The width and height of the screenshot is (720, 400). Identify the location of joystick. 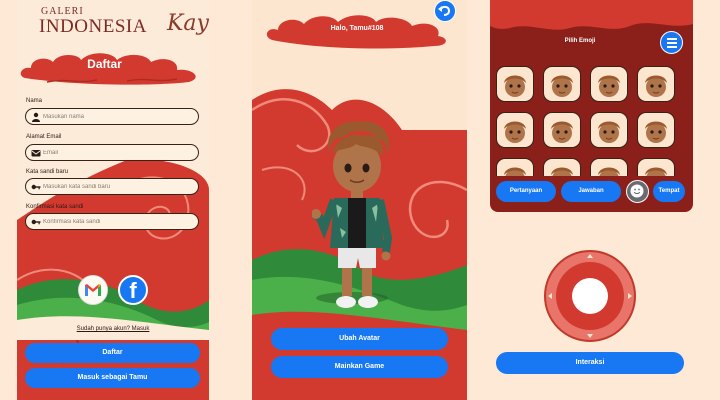
(590, 296).